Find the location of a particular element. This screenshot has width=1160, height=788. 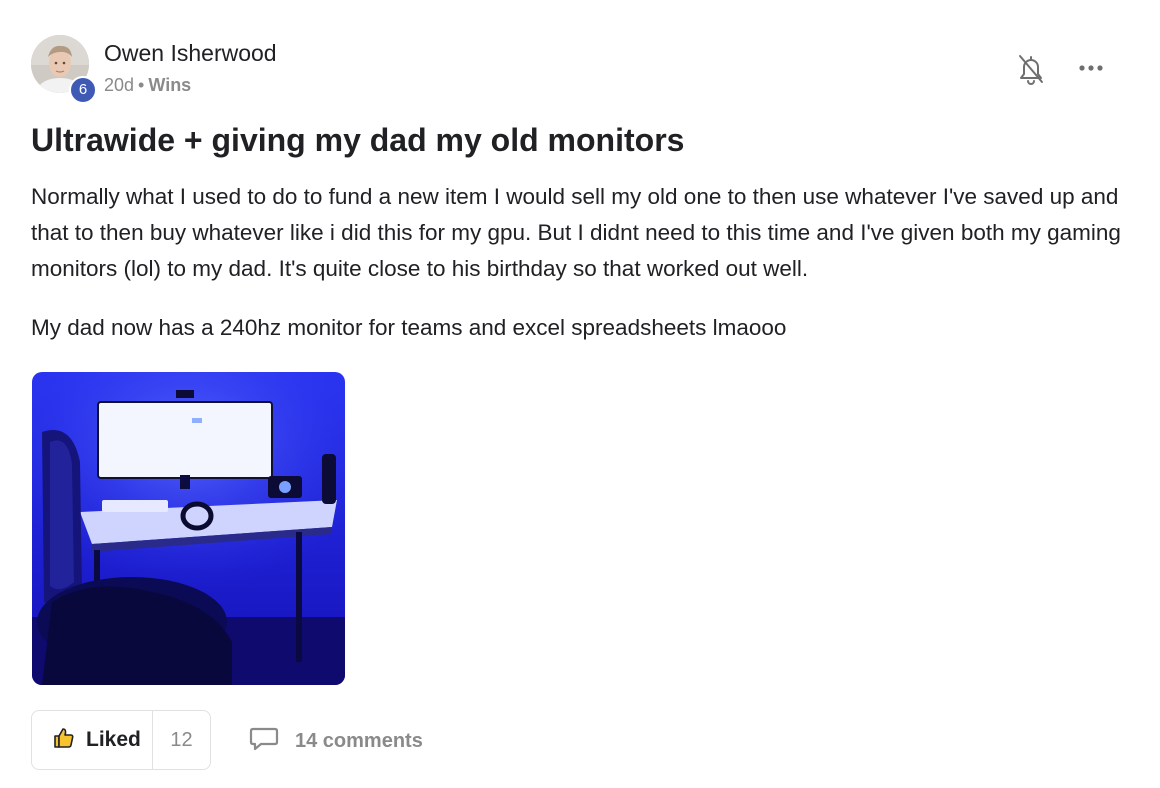

comments-button: 14 comments is located at coordinates (336, 741).